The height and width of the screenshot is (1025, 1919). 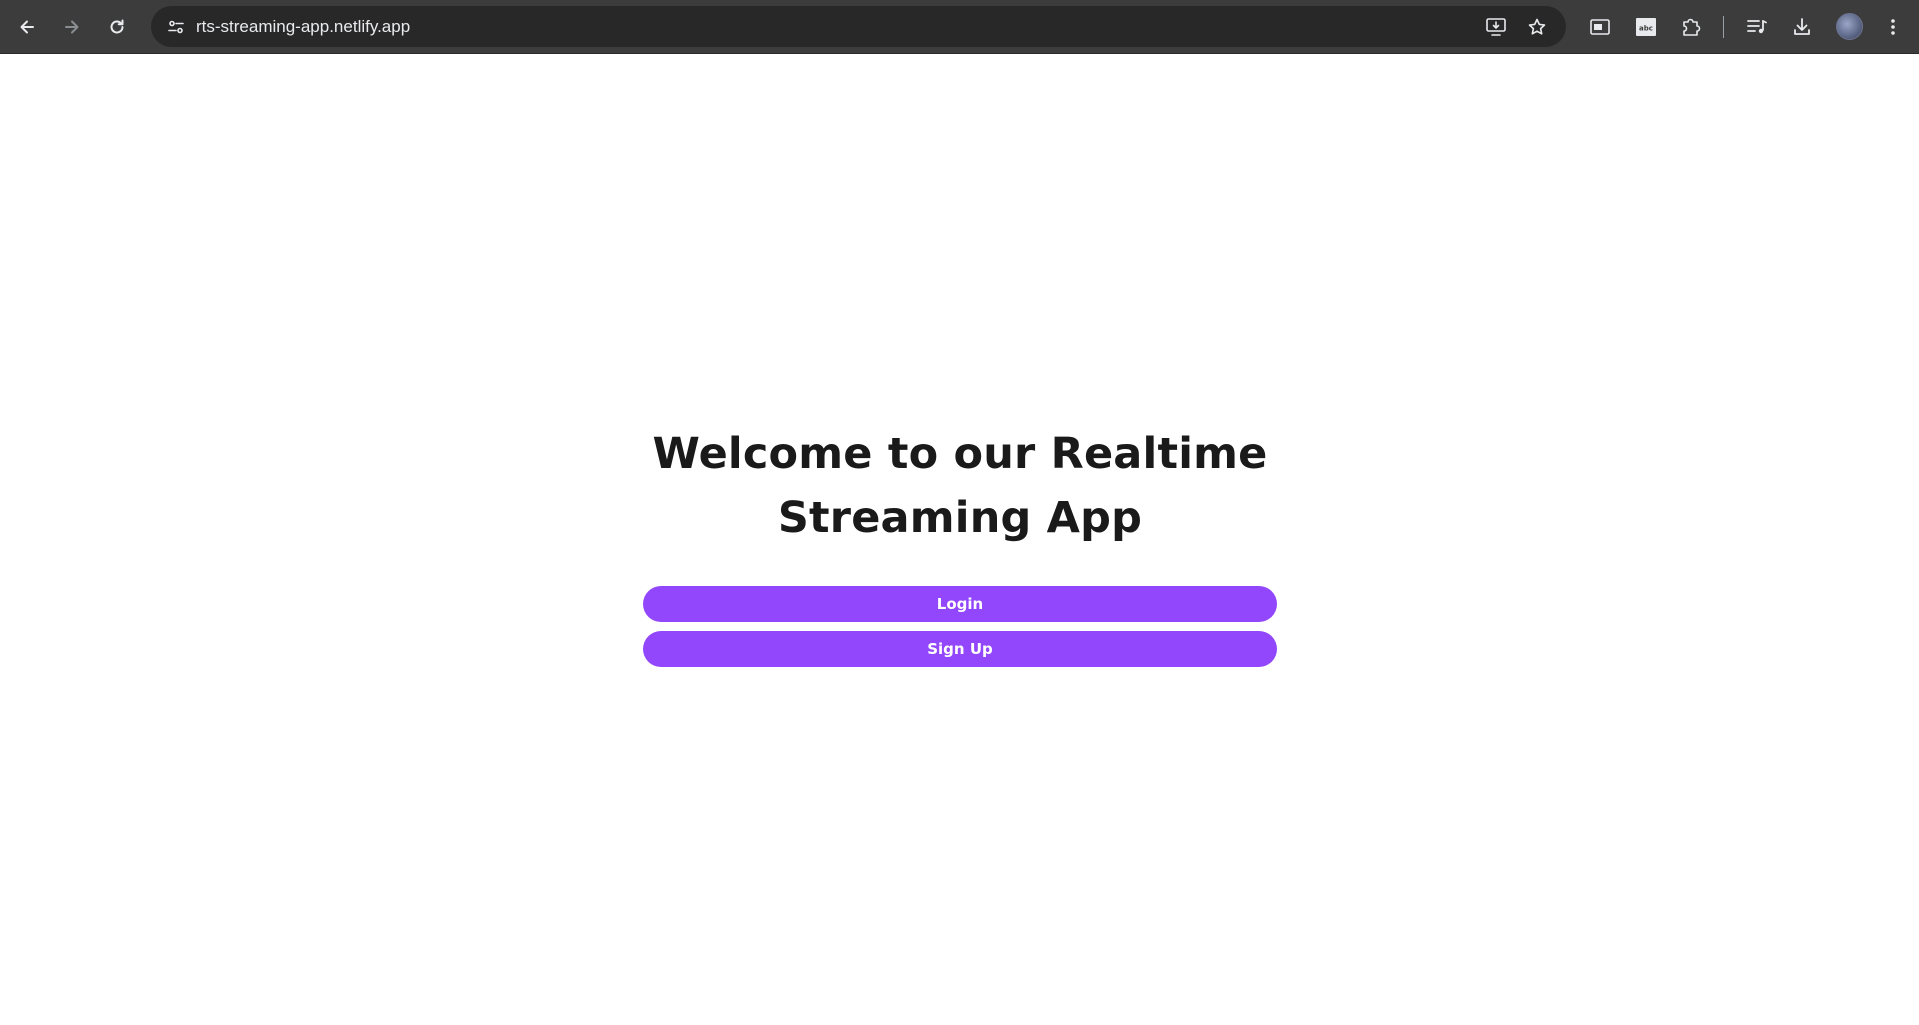 I want to click on signup-button: Sign Up, so click(x=960, y=649).